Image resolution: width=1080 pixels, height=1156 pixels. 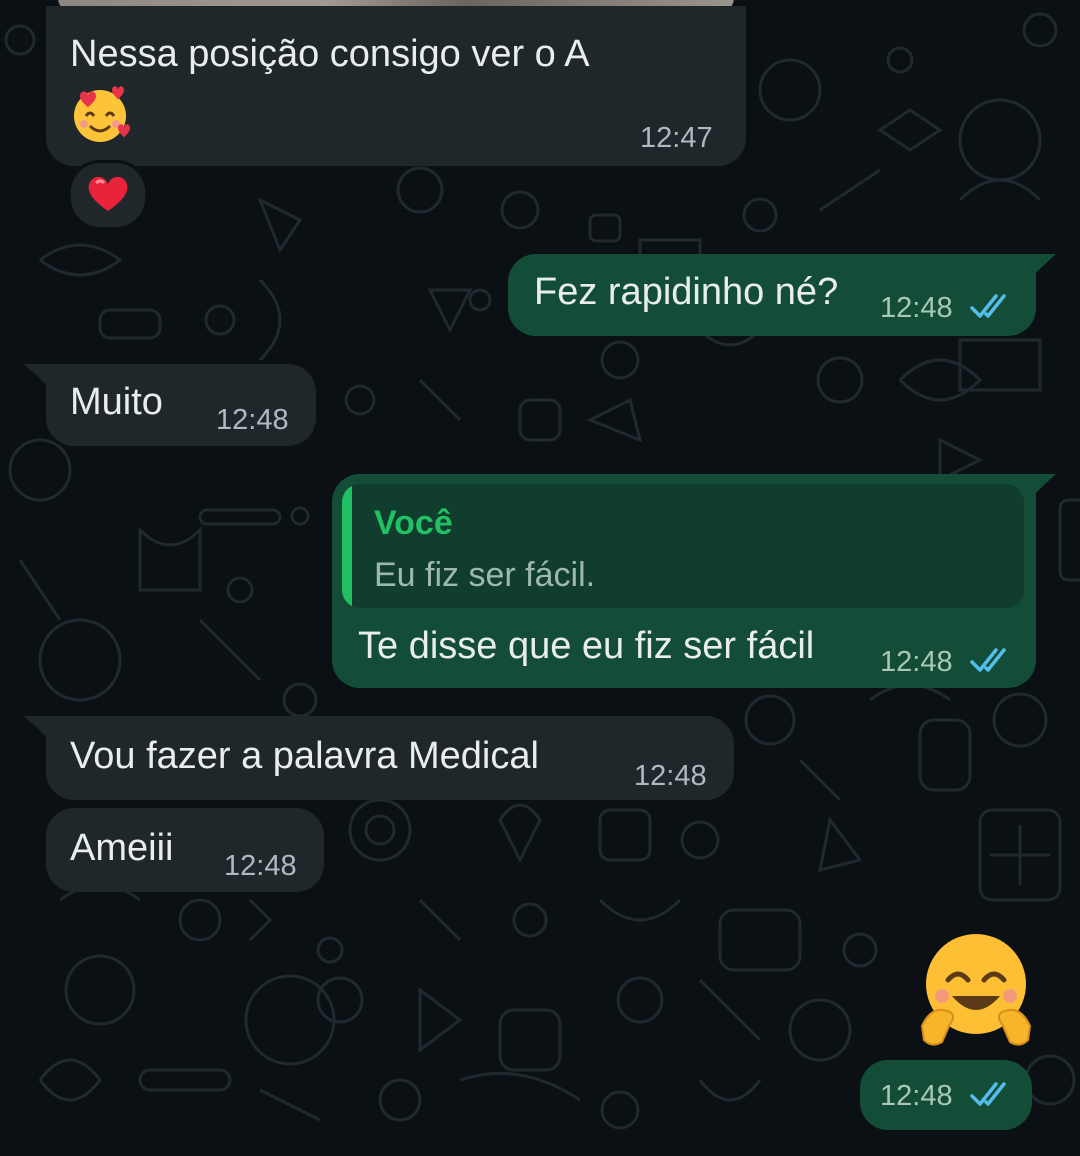 What do you see at coordinates (100, 114) in the screenshot?
I see `smiling-face-with-hearts-icon` at bounding box center [100, 114].